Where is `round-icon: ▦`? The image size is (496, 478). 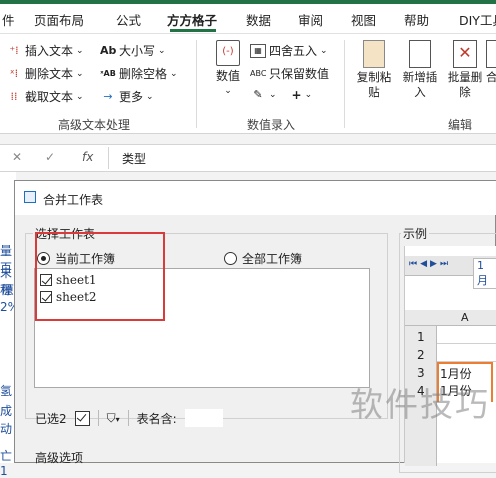
round-icon: ▦ is located at coordinates (258, 50).